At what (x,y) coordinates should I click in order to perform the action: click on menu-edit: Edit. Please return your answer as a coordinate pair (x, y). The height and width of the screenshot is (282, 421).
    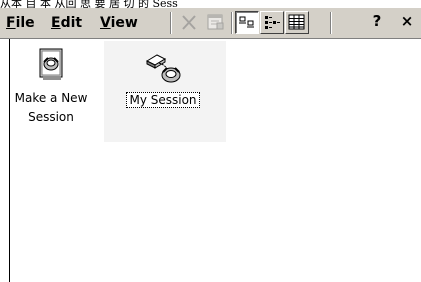
    Looking at the image, I should click on (66, 23).